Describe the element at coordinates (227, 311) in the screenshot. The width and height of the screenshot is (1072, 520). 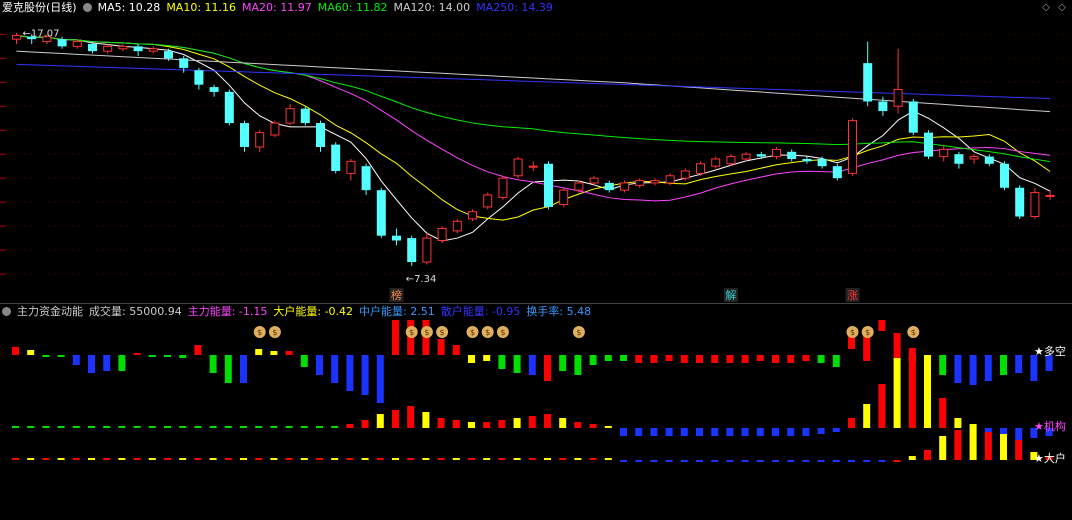
I see `indicator-legend-item: 主力能量: -1.15` at that location.